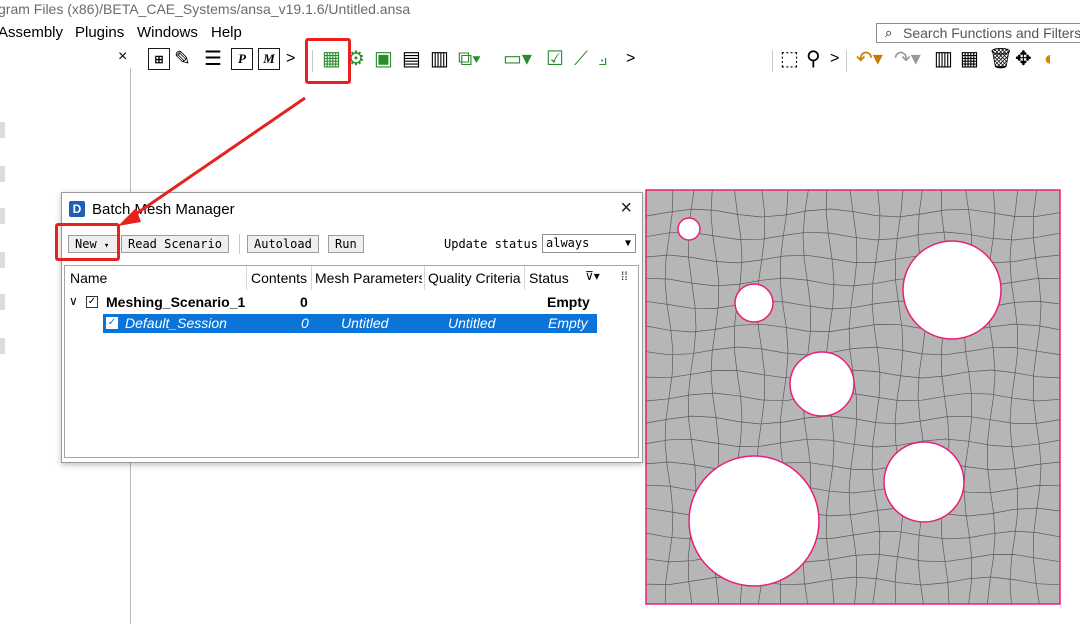  Describe the element at coordinates (176, 323) in the screenshot. I see `session-name: Default_Session` at that location.